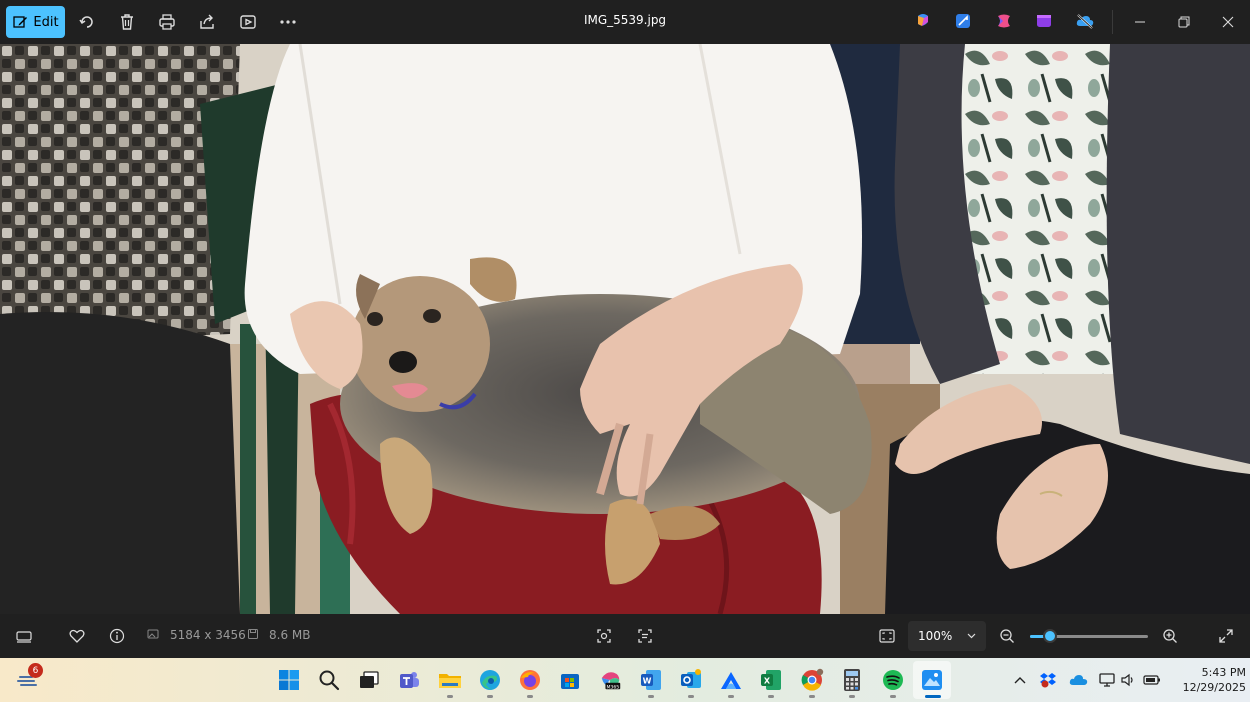 This screenshot has width=1250, height=702. I want to click on favorite-icon, so click(77, 636).